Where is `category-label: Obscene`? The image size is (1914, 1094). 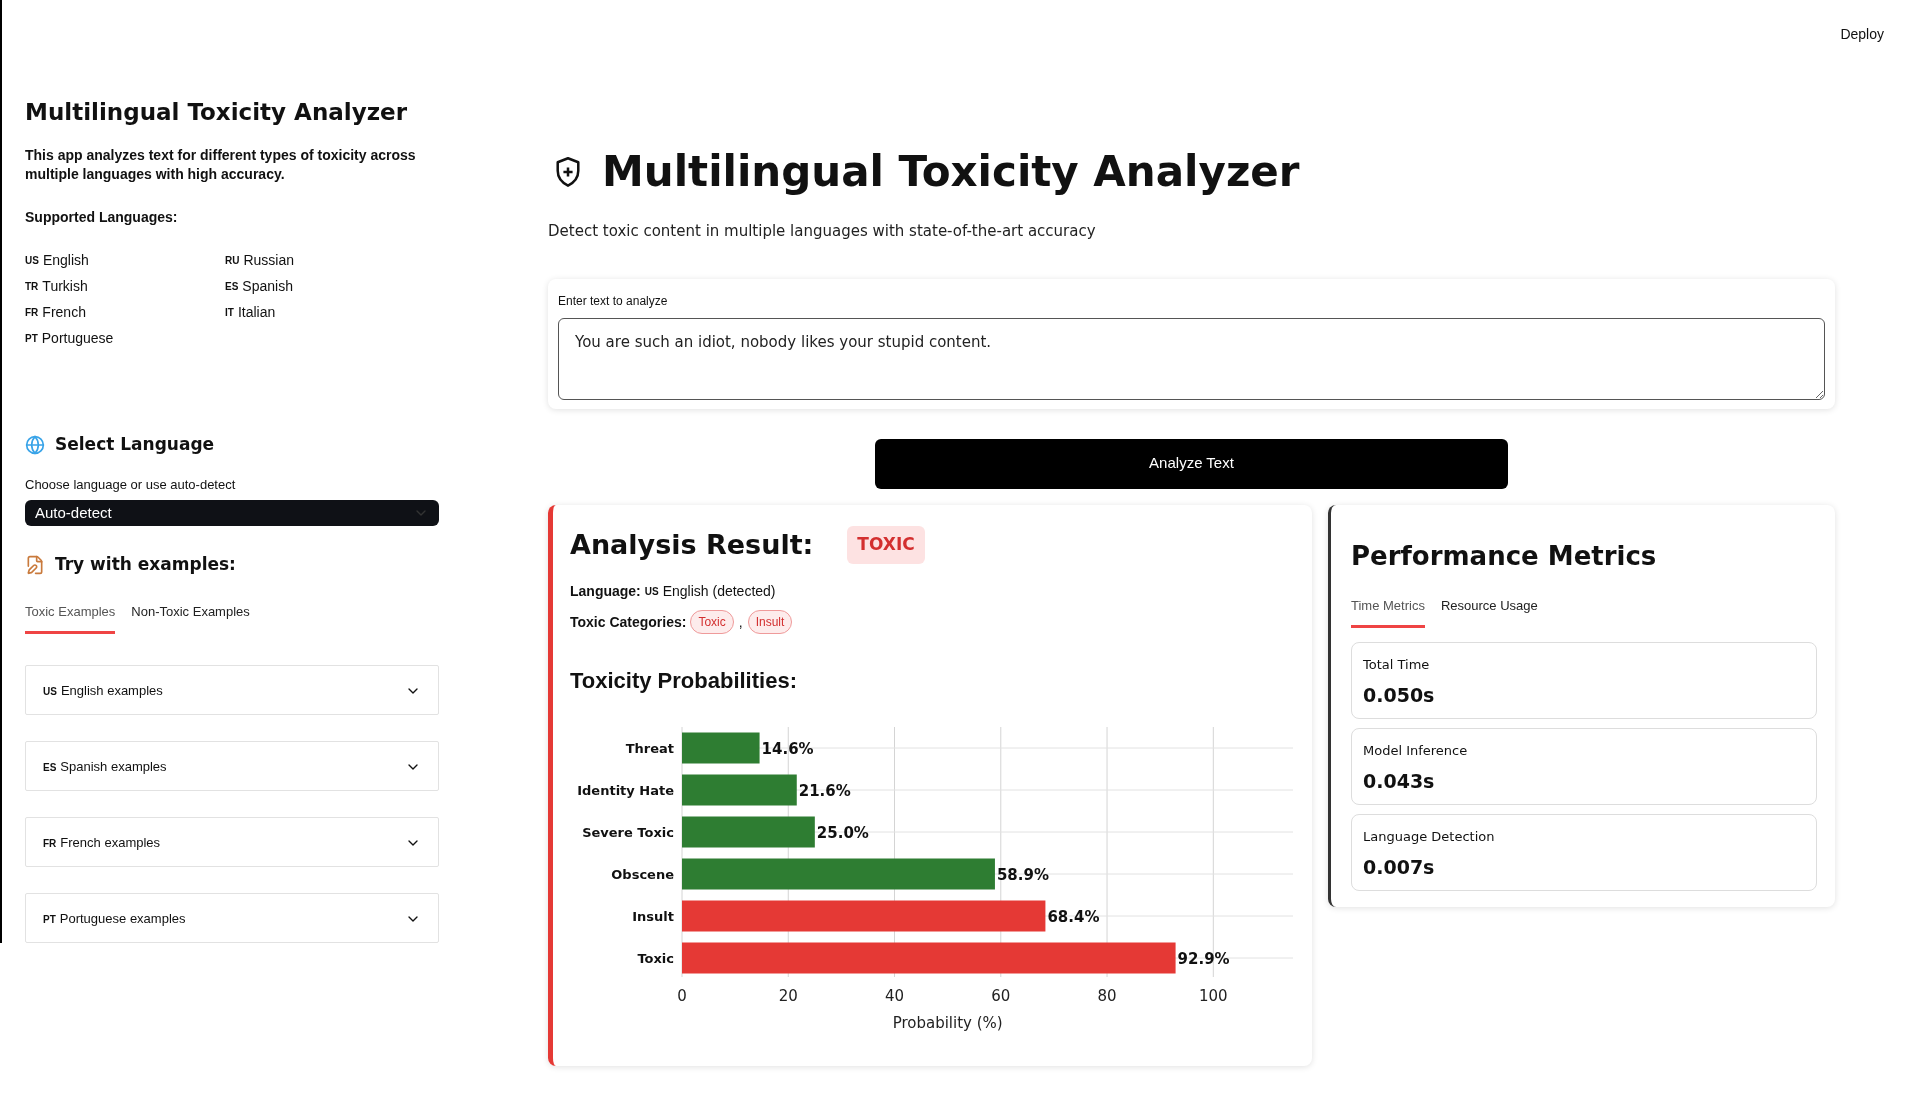
category-label: Obscene is located at coordinates (642, 874).